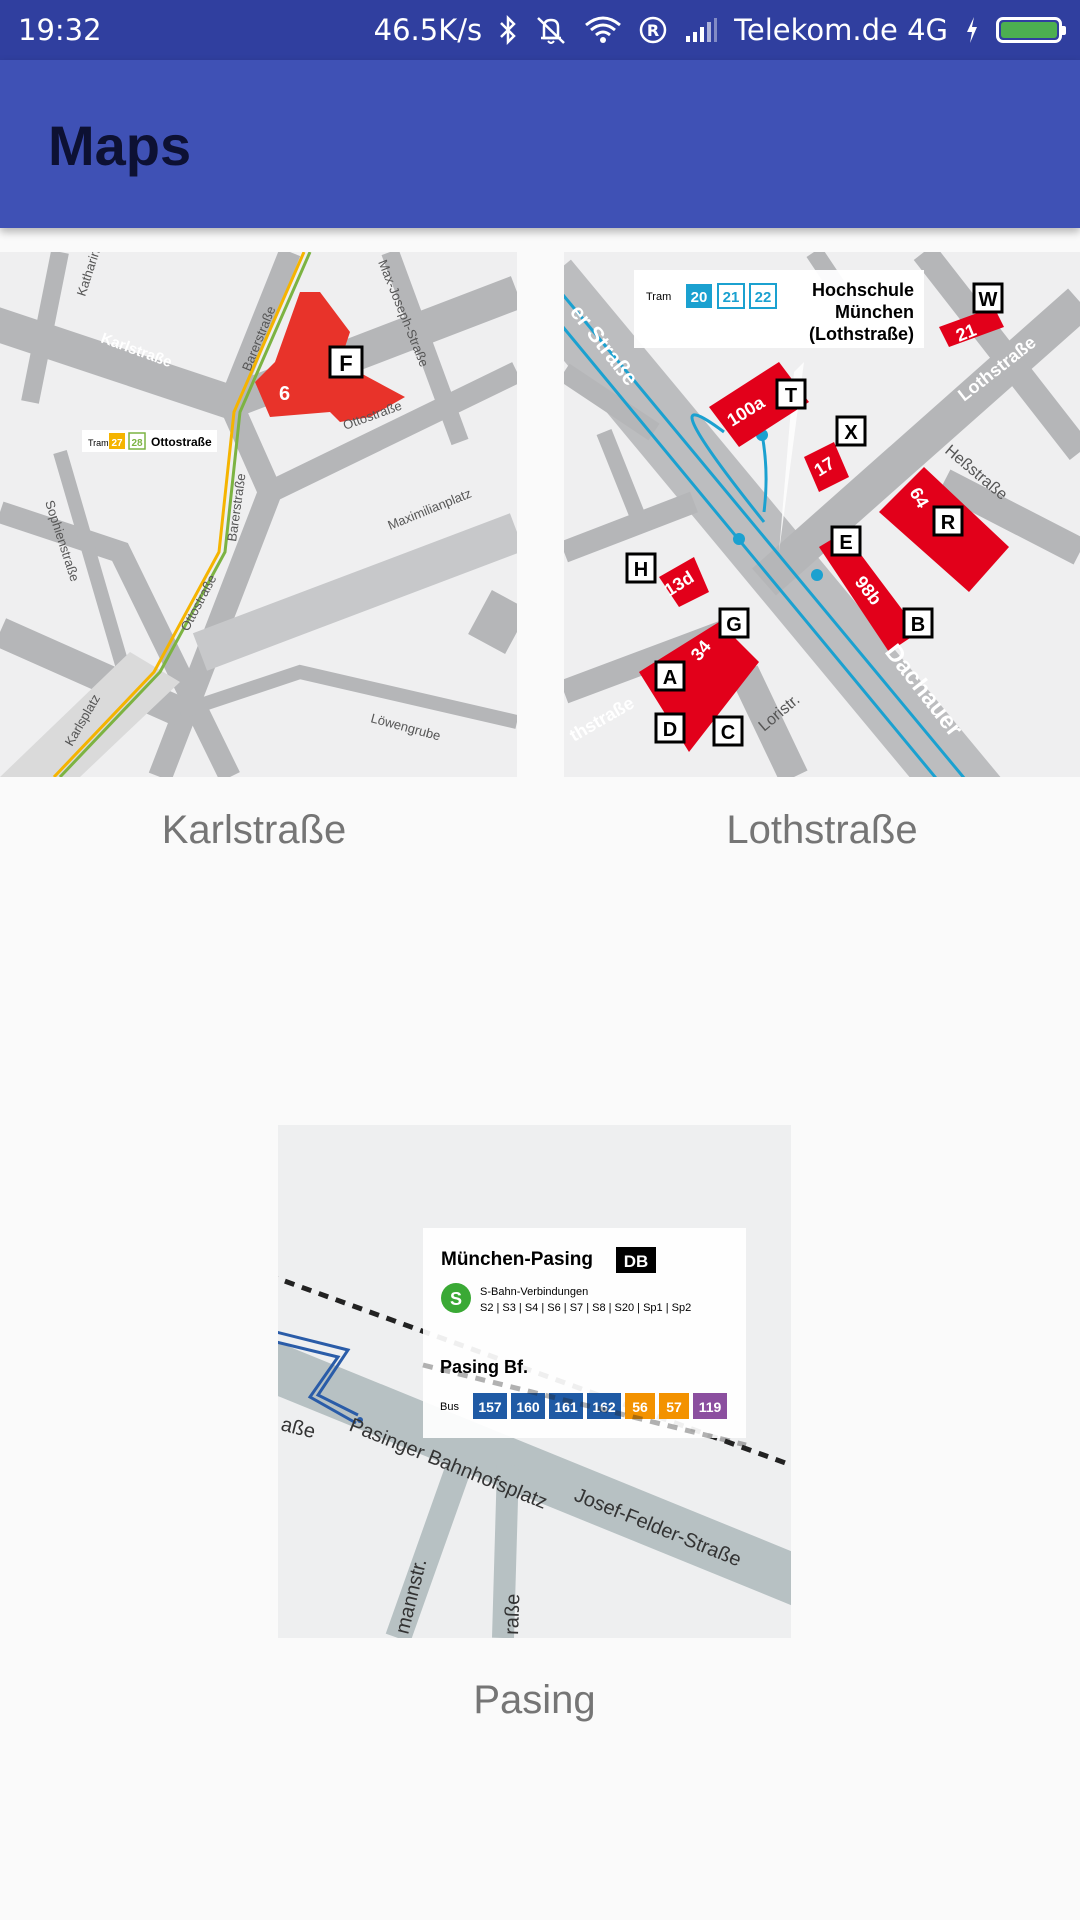 This screenshot has height=1920, width=1080. What do you see at coordinates (918, 625) in the screenshot?
I see `building-letter: B` at bounding box center [918, 625].